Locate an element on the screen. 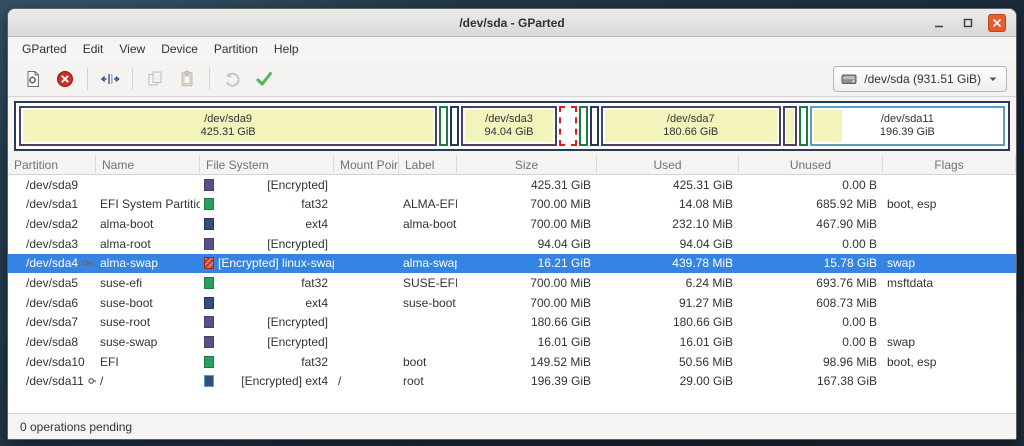 Image resolution: width=1024 pixels, height=446 pixels. title-bar: /dev/sda - GParted is located at coordinates (512, 23).